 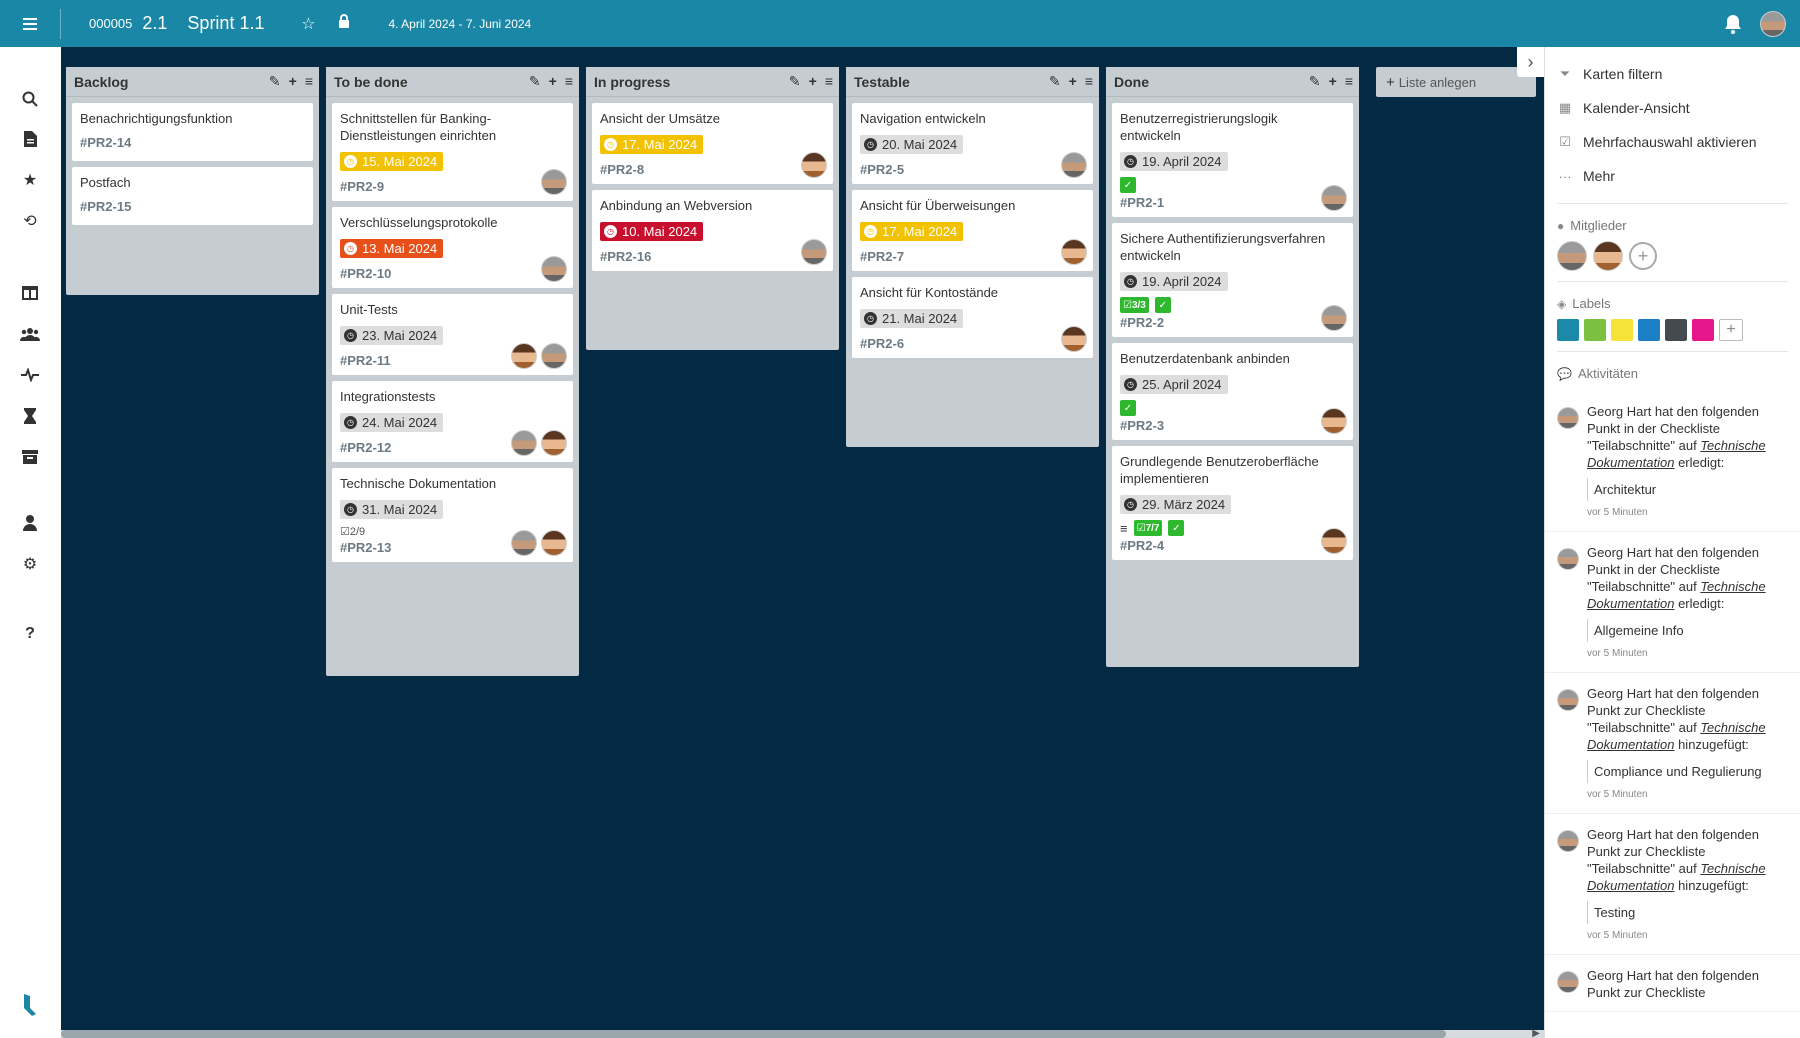 What do you see at coordinates (452, 334) in the screenshot?
I see `card: Unit-Tests ◷ 23. Mai 2024 #PR2-11` at bounding box center [452, 334].